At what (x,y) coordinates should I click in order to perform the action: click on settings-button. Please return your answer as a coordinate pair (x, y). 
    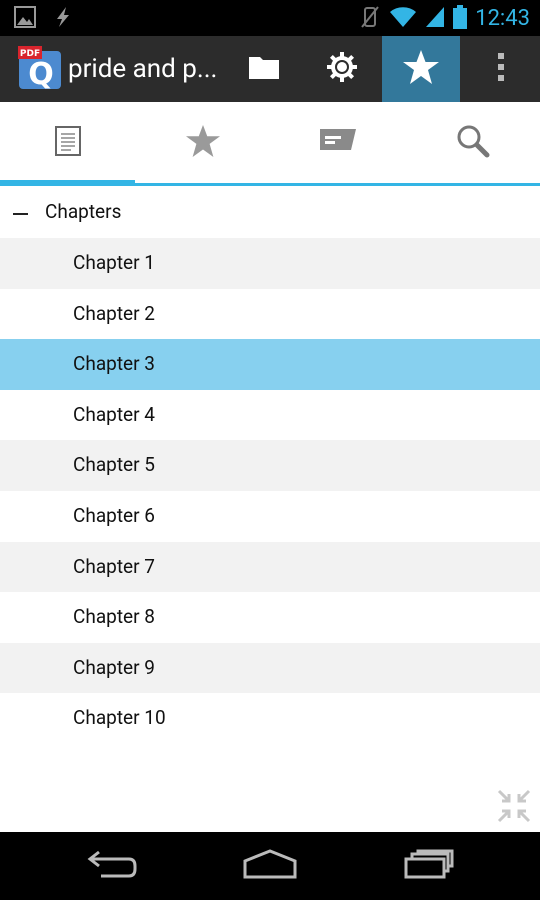
    Looking at the image, I should click on (342, 69).